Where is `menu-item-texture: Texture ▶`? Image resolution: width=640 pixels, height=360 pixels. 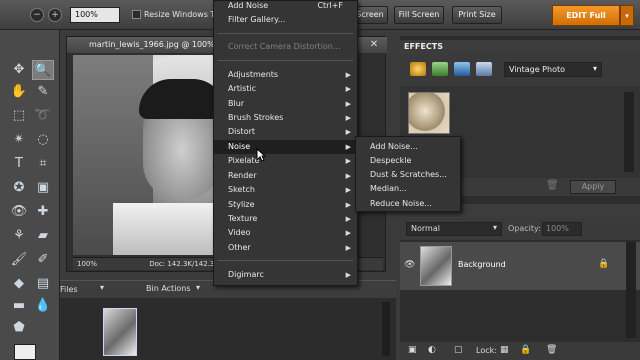
menu-item-texture: Texture ▶ is located at coordinates (285, 219).